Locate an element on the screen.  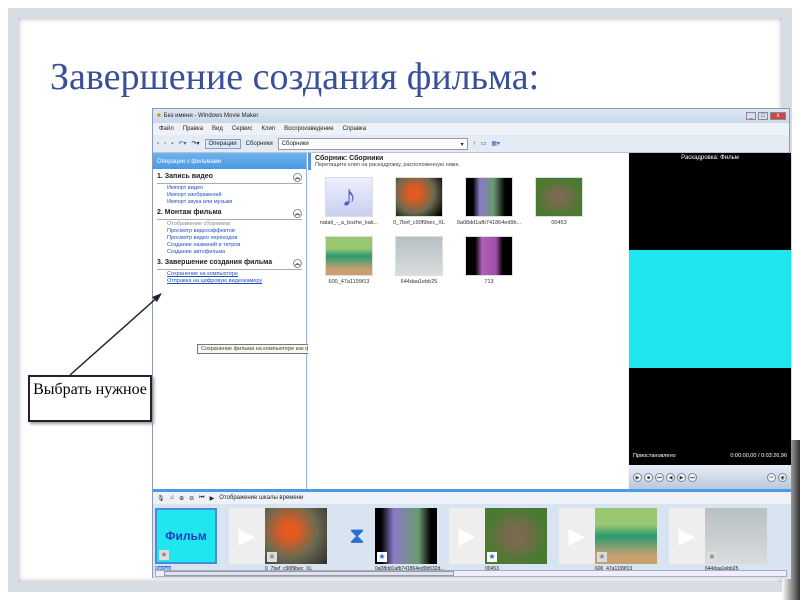
callout-box: Выбрать нужное is located at coordinates (90, 398).